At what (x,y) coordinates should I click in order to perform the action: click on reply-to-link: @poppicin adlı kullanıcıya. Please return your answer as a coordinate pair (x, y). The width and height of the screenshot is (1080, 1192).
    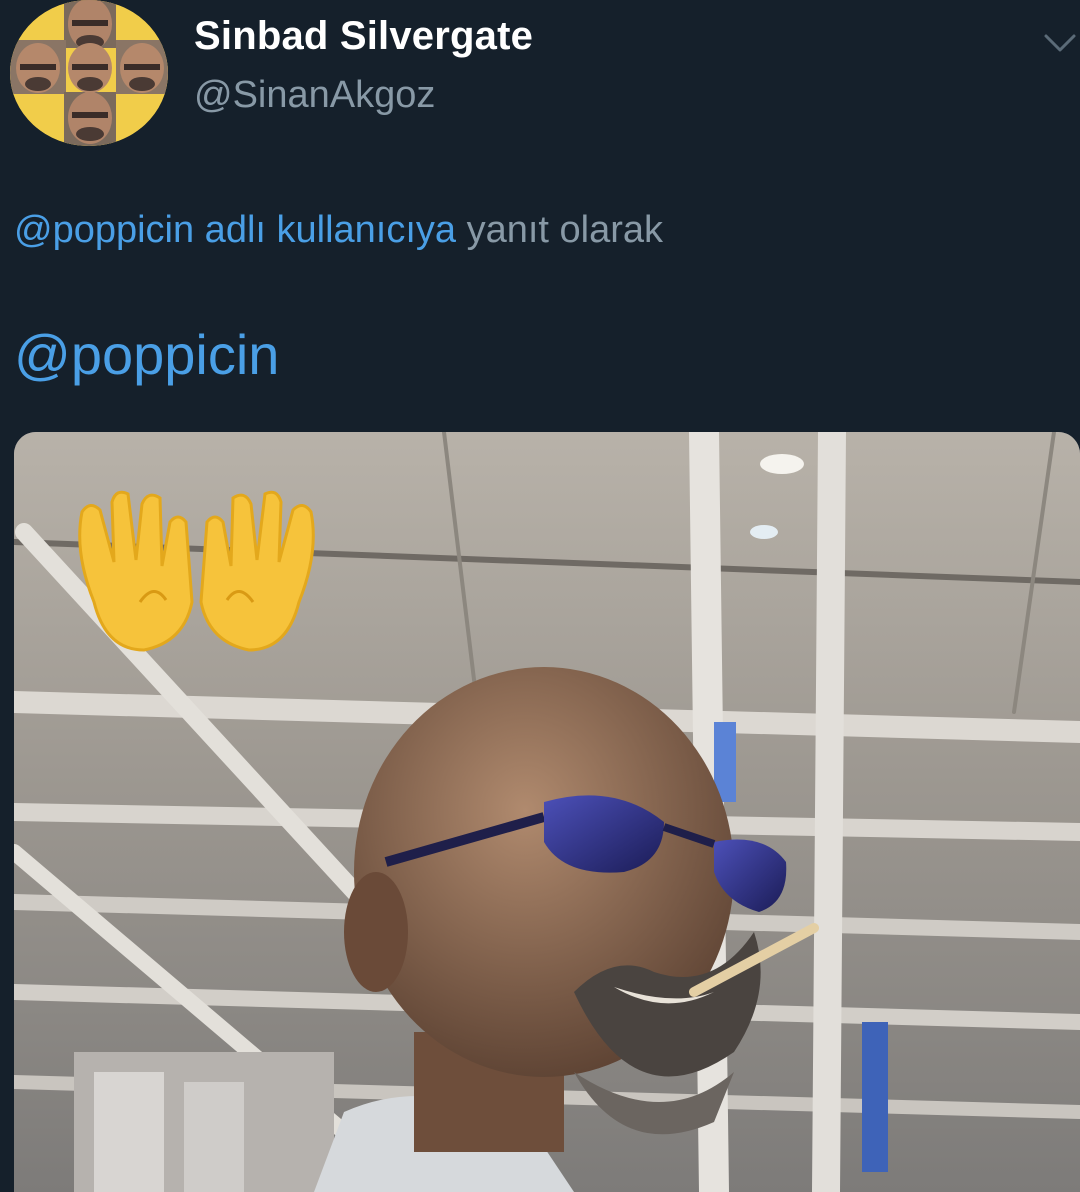
    Looking at the image, I should click on (235, 230).